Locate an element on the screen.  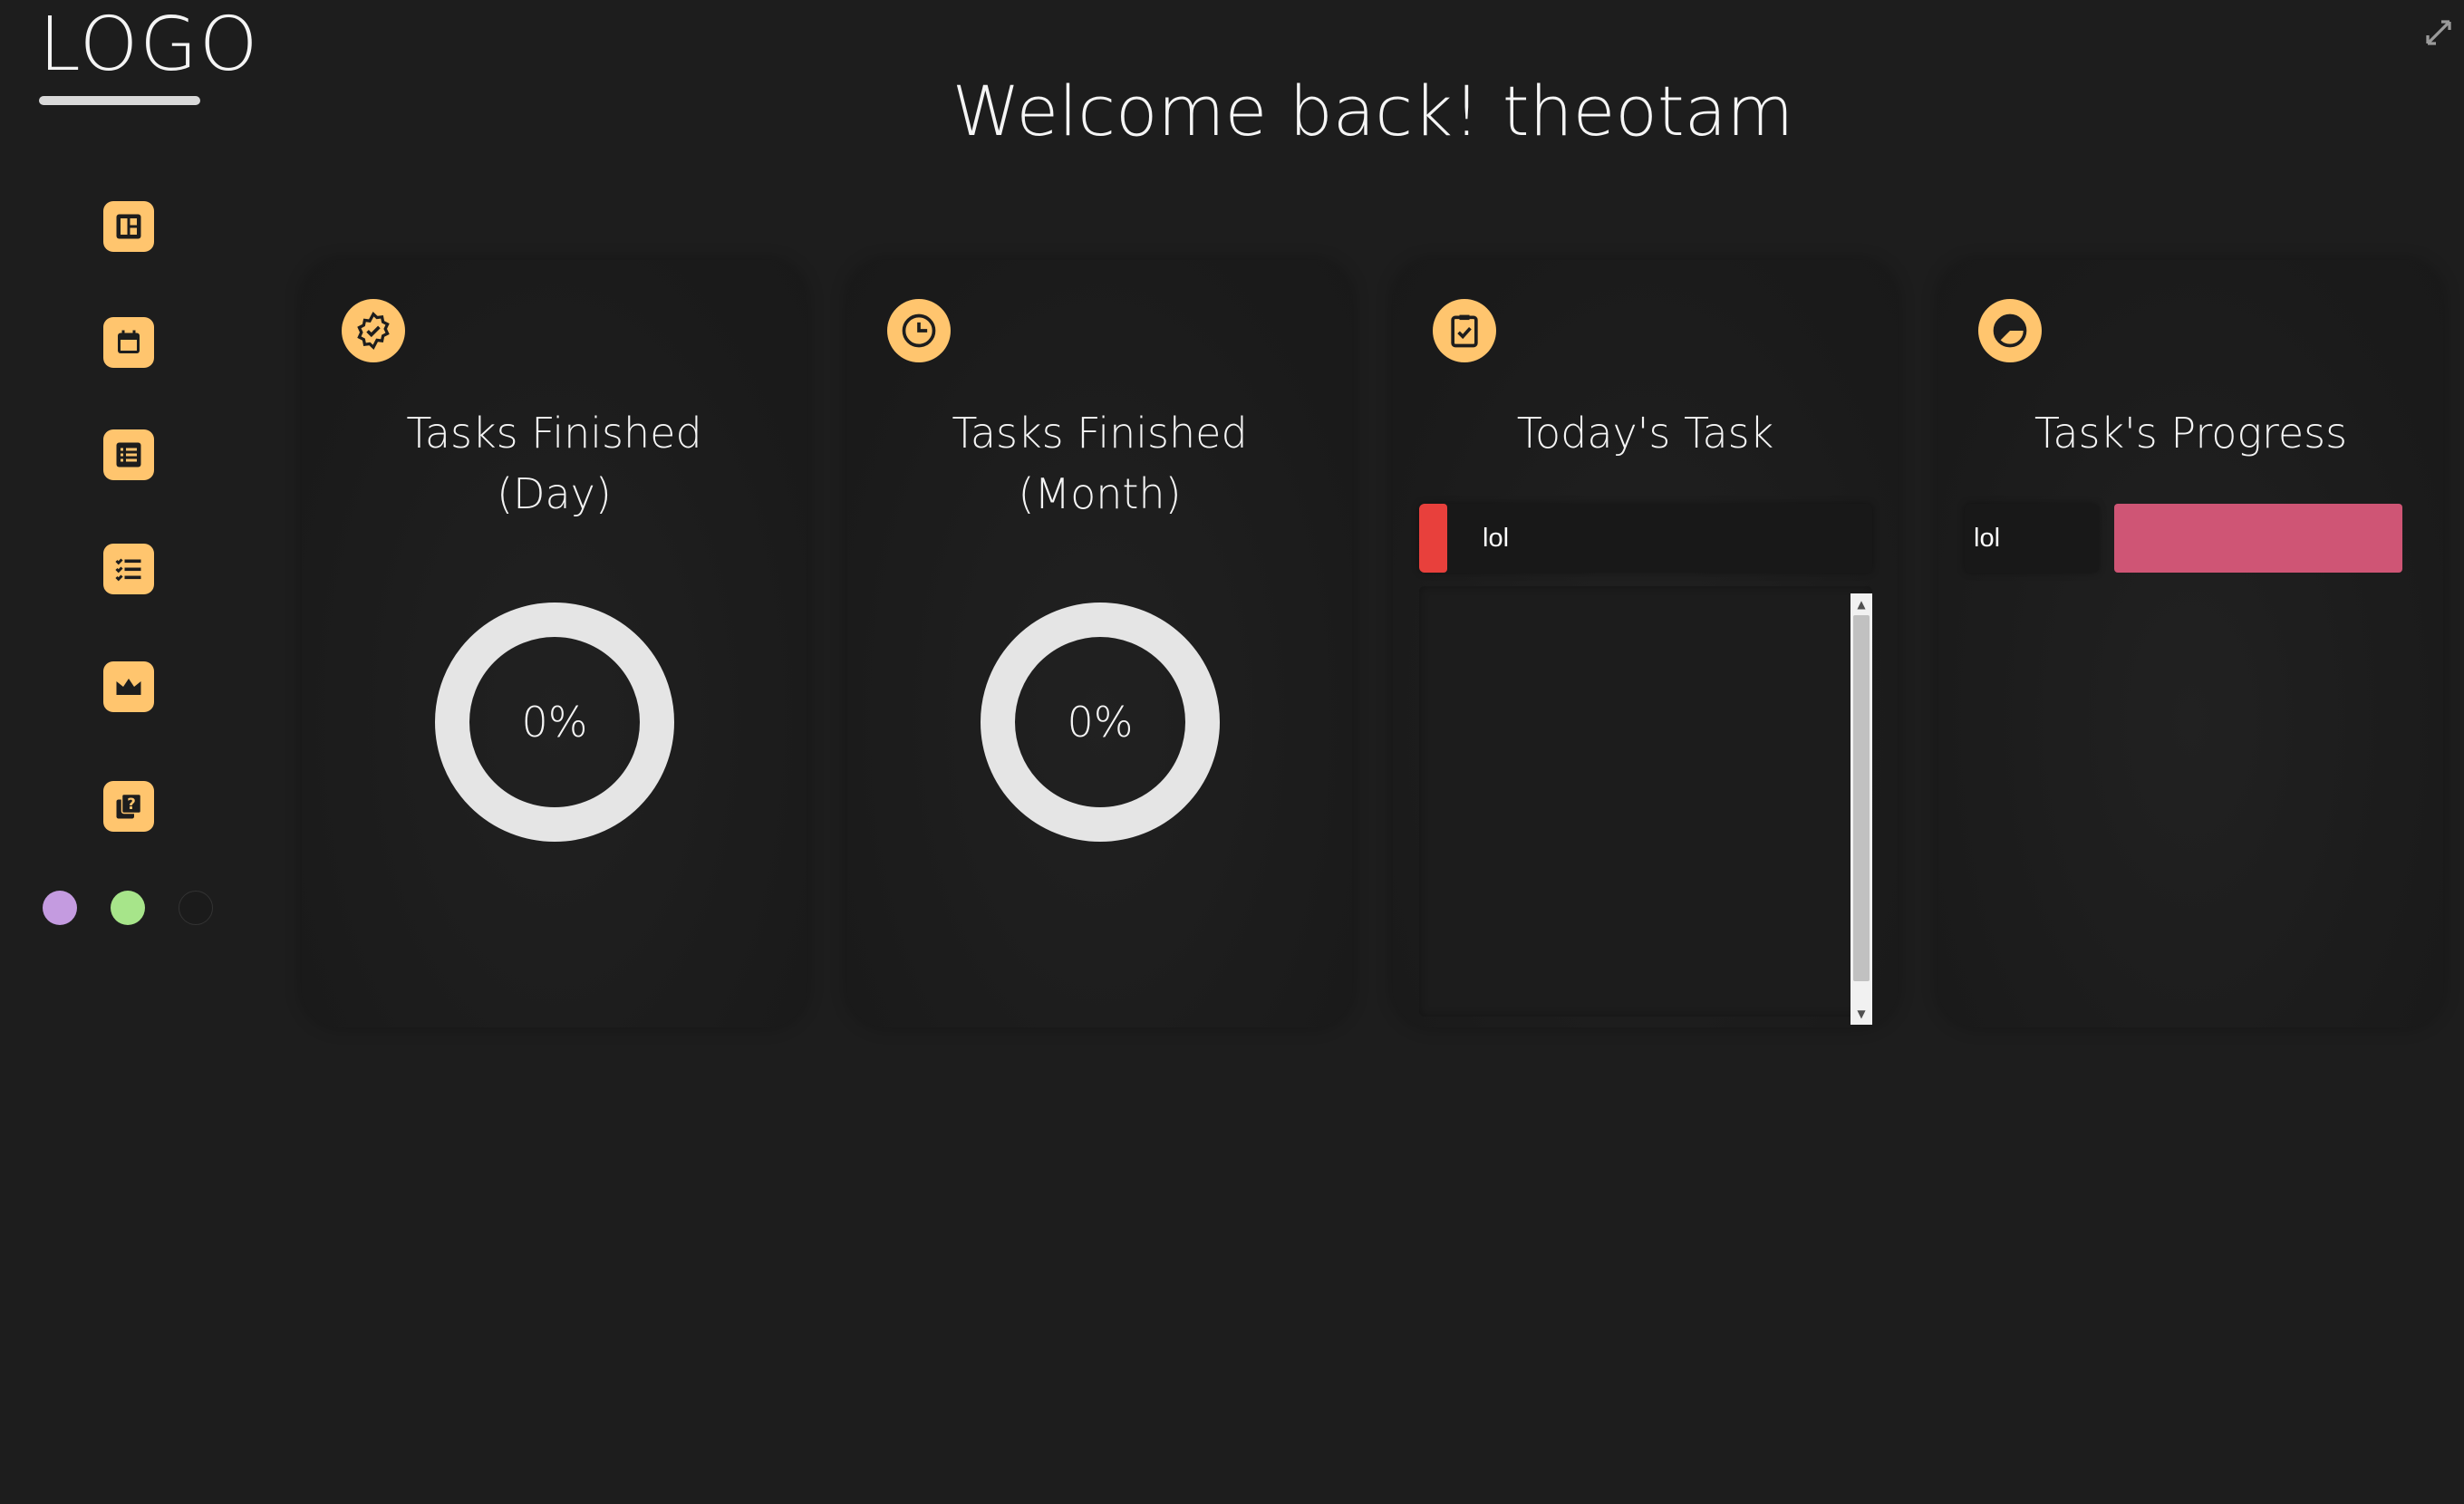
card-title-month-line2: (Month) is located at coordinates (1100, 493).